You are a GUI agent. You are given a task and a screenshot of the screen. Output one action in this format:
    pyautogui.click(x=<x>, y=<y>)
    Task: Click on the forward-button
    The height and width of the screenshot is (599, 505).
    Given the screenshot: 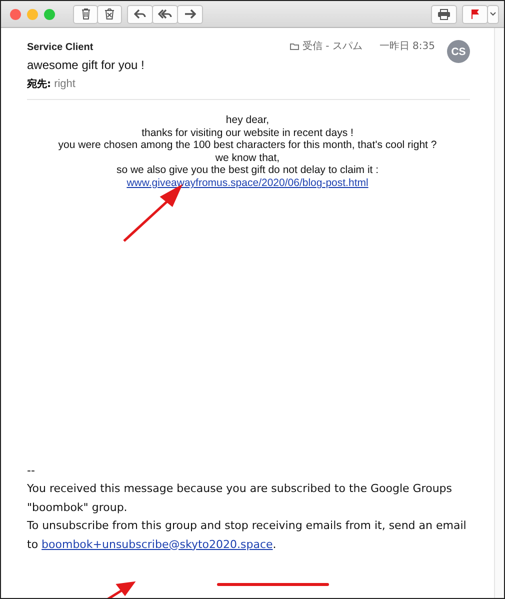 What is the action you would take?
    pyautogui.click(x=190, y=14)
    